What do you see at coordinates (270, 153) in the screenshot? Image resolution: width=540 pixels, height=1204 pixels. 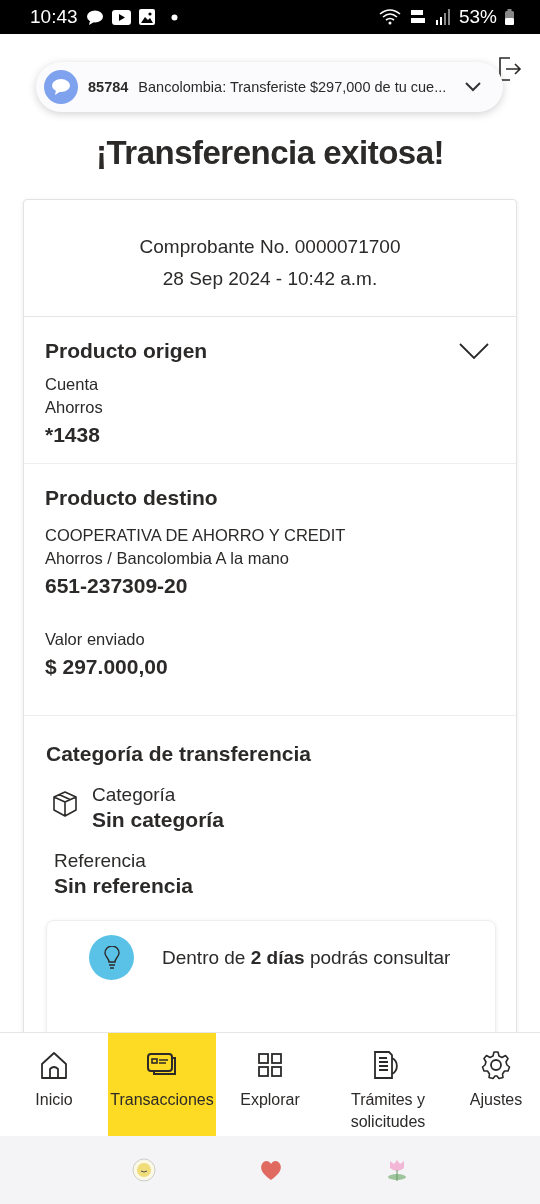 I see `page-title: ¡Transferencia exitosa!` at bounding box center [270, 153].